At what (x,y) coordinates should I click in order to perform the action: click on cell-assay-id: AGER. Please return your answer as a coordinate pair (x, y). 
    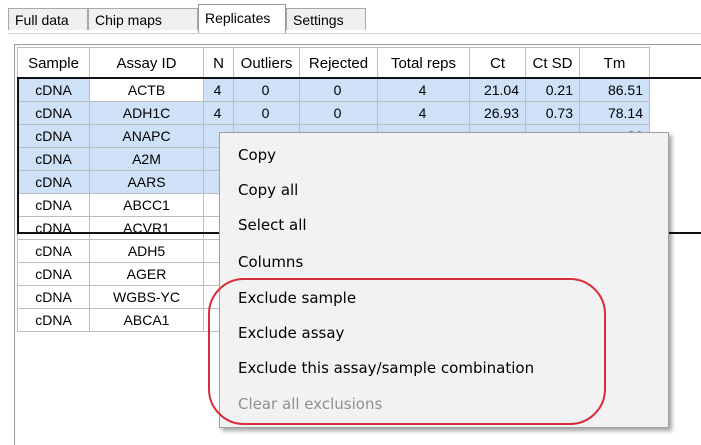
    Looking at the image, I should click on (146, 274).